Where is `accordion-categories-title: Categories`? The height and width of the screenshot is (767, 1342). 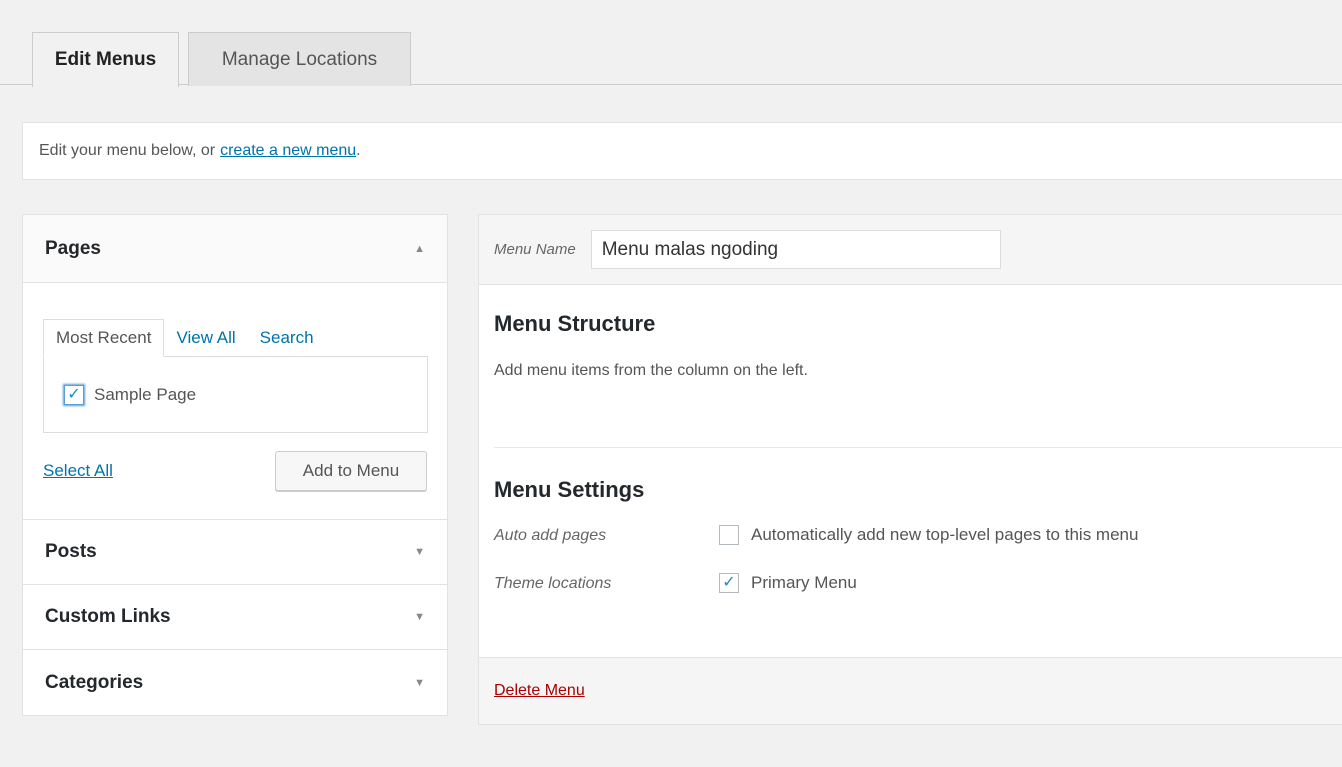
accordion-categories-title: Categories is located at coordinates (94, 682).